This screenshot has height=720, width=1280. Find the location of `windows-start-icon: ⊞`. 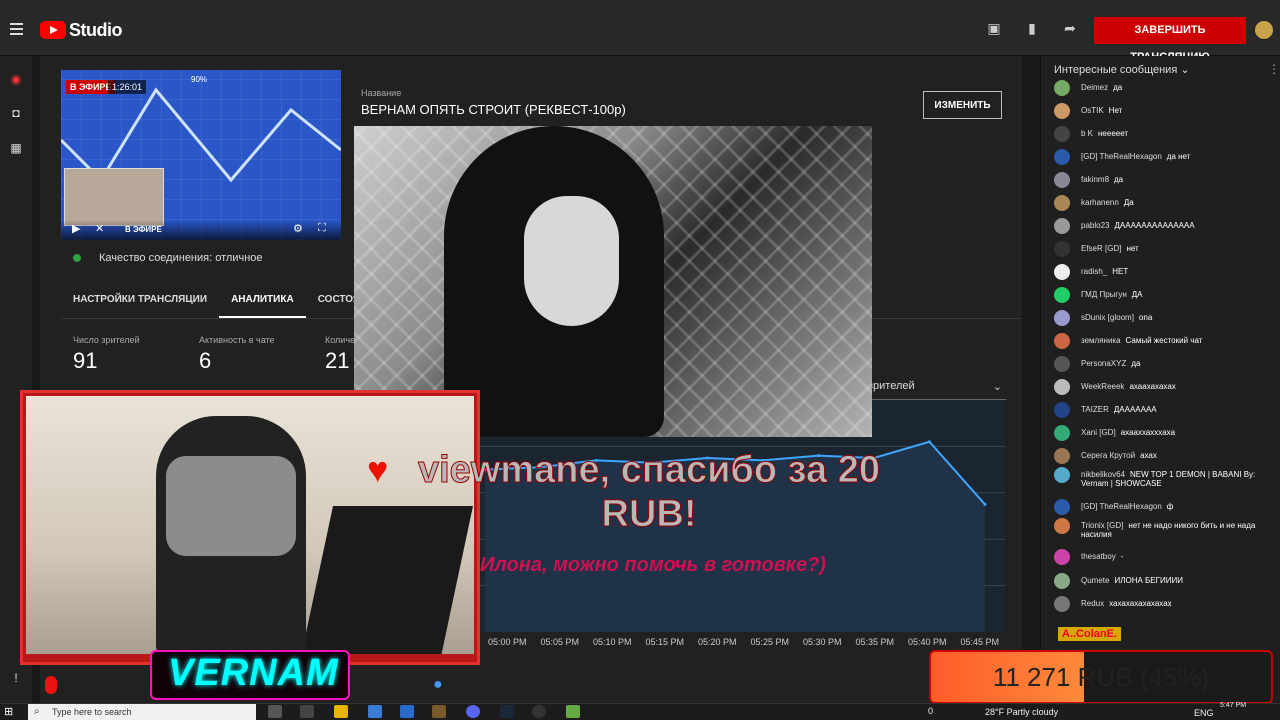

windows-start-icon: ⊞ is located at coordinates (8, 711).